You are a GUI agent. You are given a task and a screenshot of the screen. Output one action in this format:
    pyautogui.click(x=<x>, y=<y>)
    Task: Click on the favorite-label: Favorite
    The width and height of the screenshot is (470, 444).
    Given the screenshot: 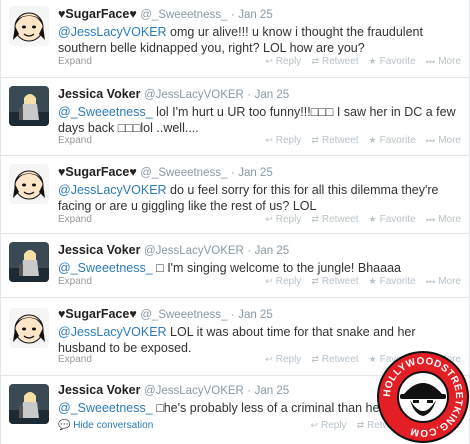 What is the action you would take?
    pyautogui.click(x=397, y=281)
    